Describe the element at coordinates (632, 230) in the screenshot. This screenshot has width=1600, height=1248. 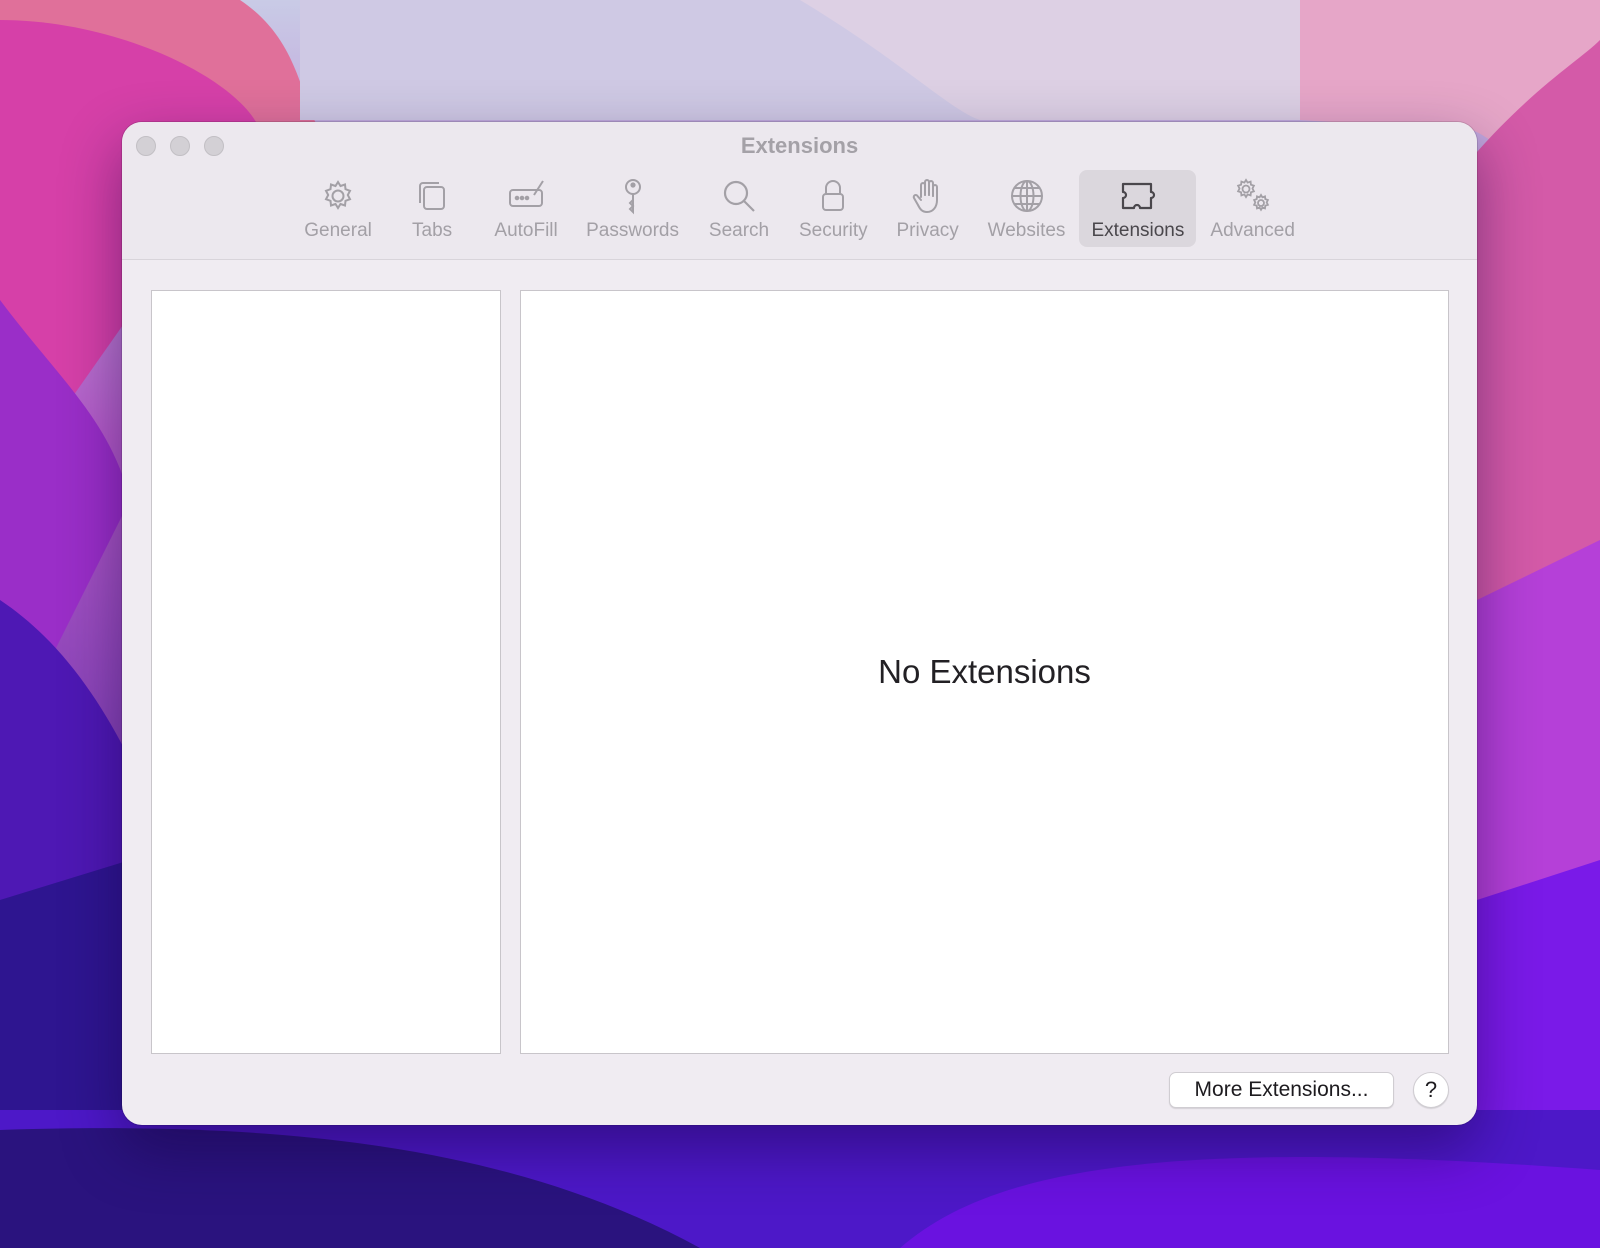
I see `tab-label: Passwords` at that location.